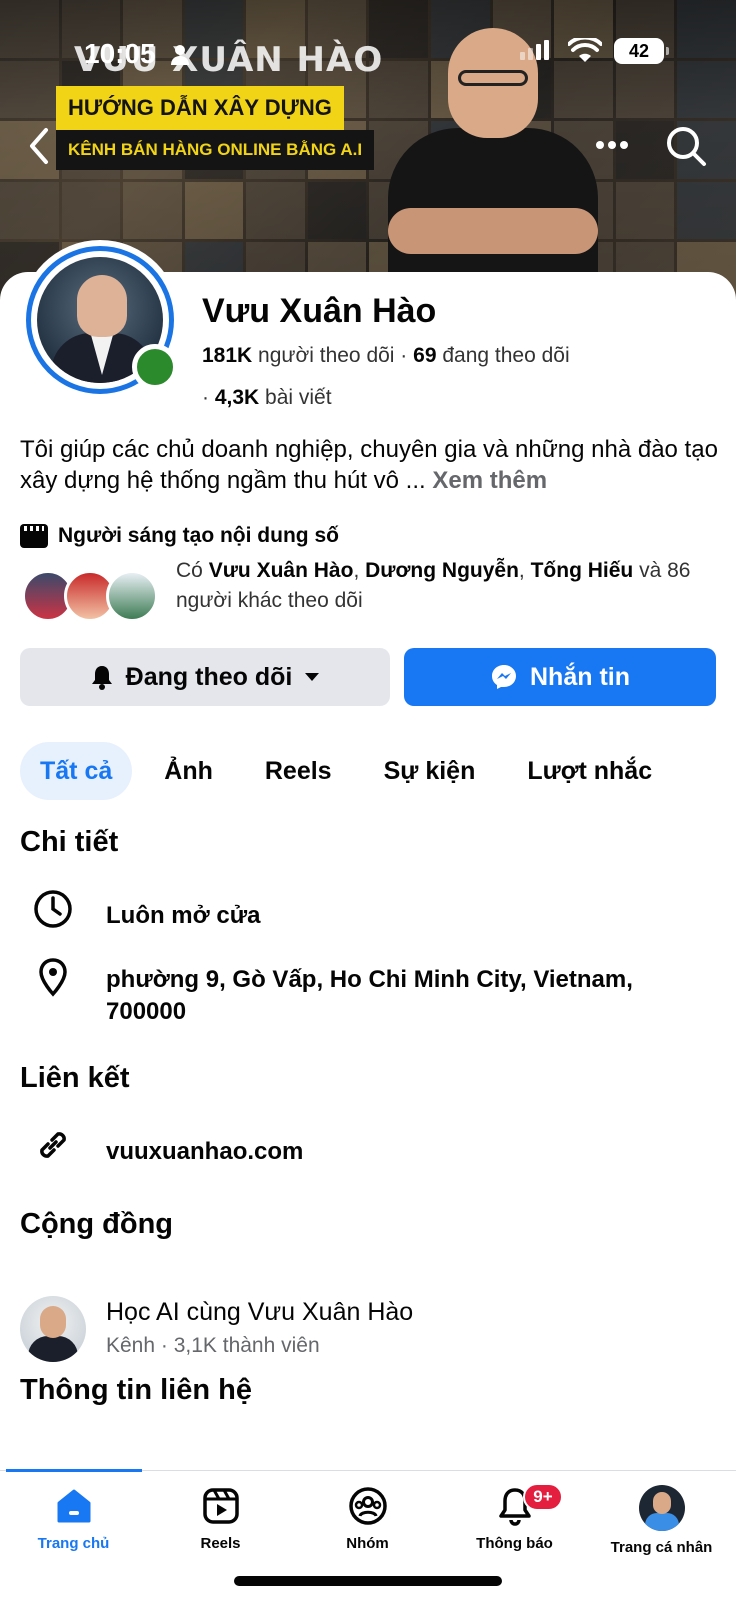 The width and height of the screenshot is (736, 1600). What do you see at coordinates (312, 677) in the screenshot?
I see `caret-down-icon` at bounding box center [312, 677].